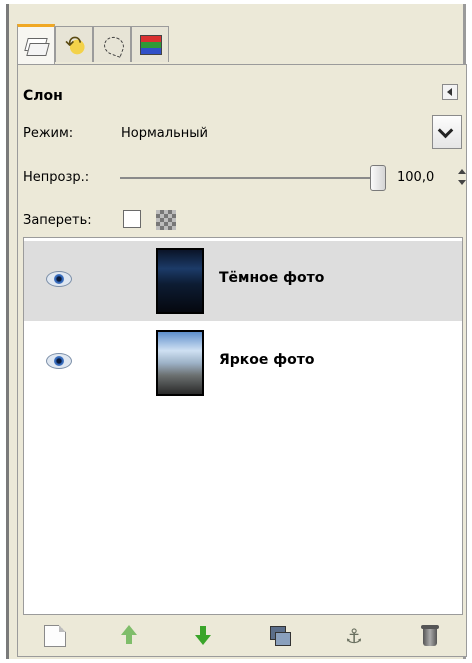 This screenshot has height=663, width=472. Describe the element at coordinates (415, 177) in the screenshot. I see `opacity-value: 100,0` at that location.